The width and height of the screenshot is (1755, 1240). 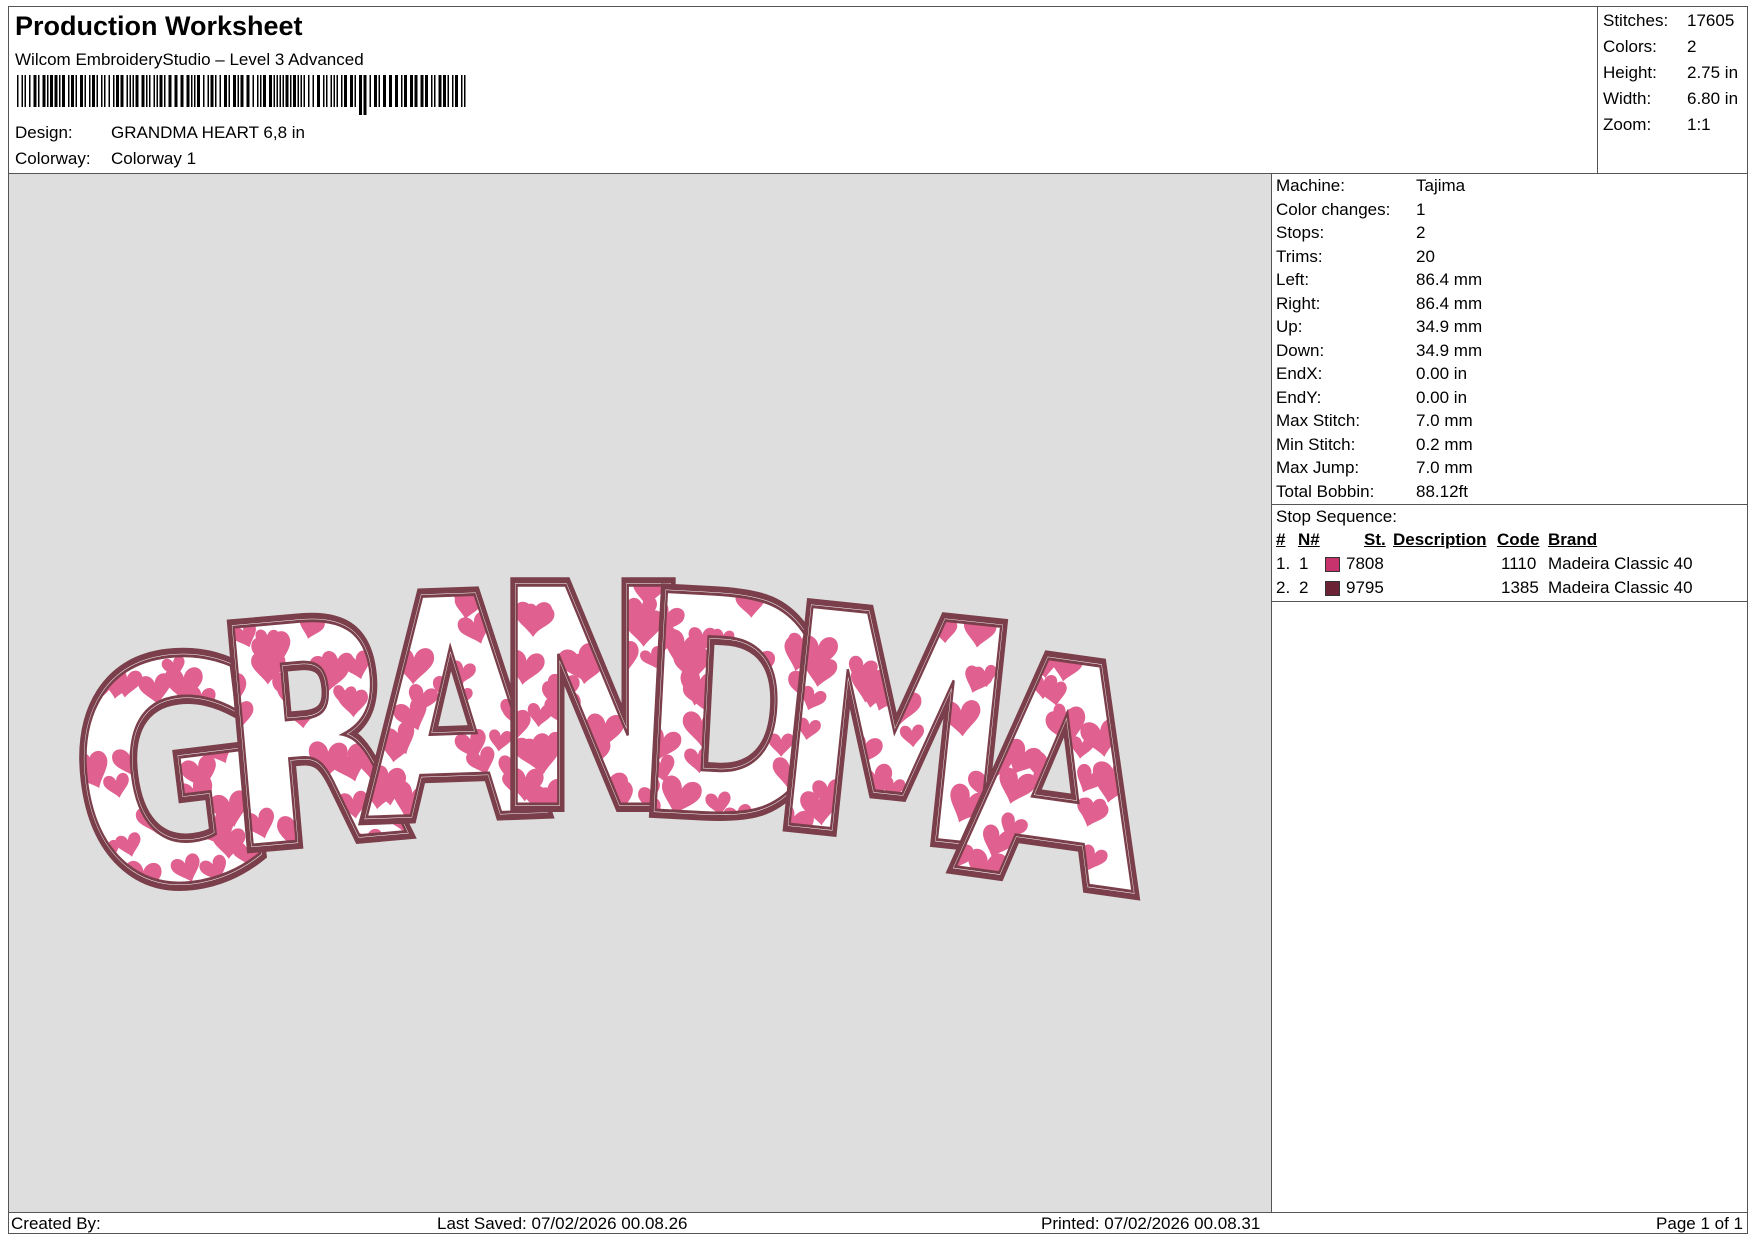 What do you see at coordinates (1300, 232) in the screenshot?
I see `machine-info-label: Stops:` at bounding box center [1300, 232].